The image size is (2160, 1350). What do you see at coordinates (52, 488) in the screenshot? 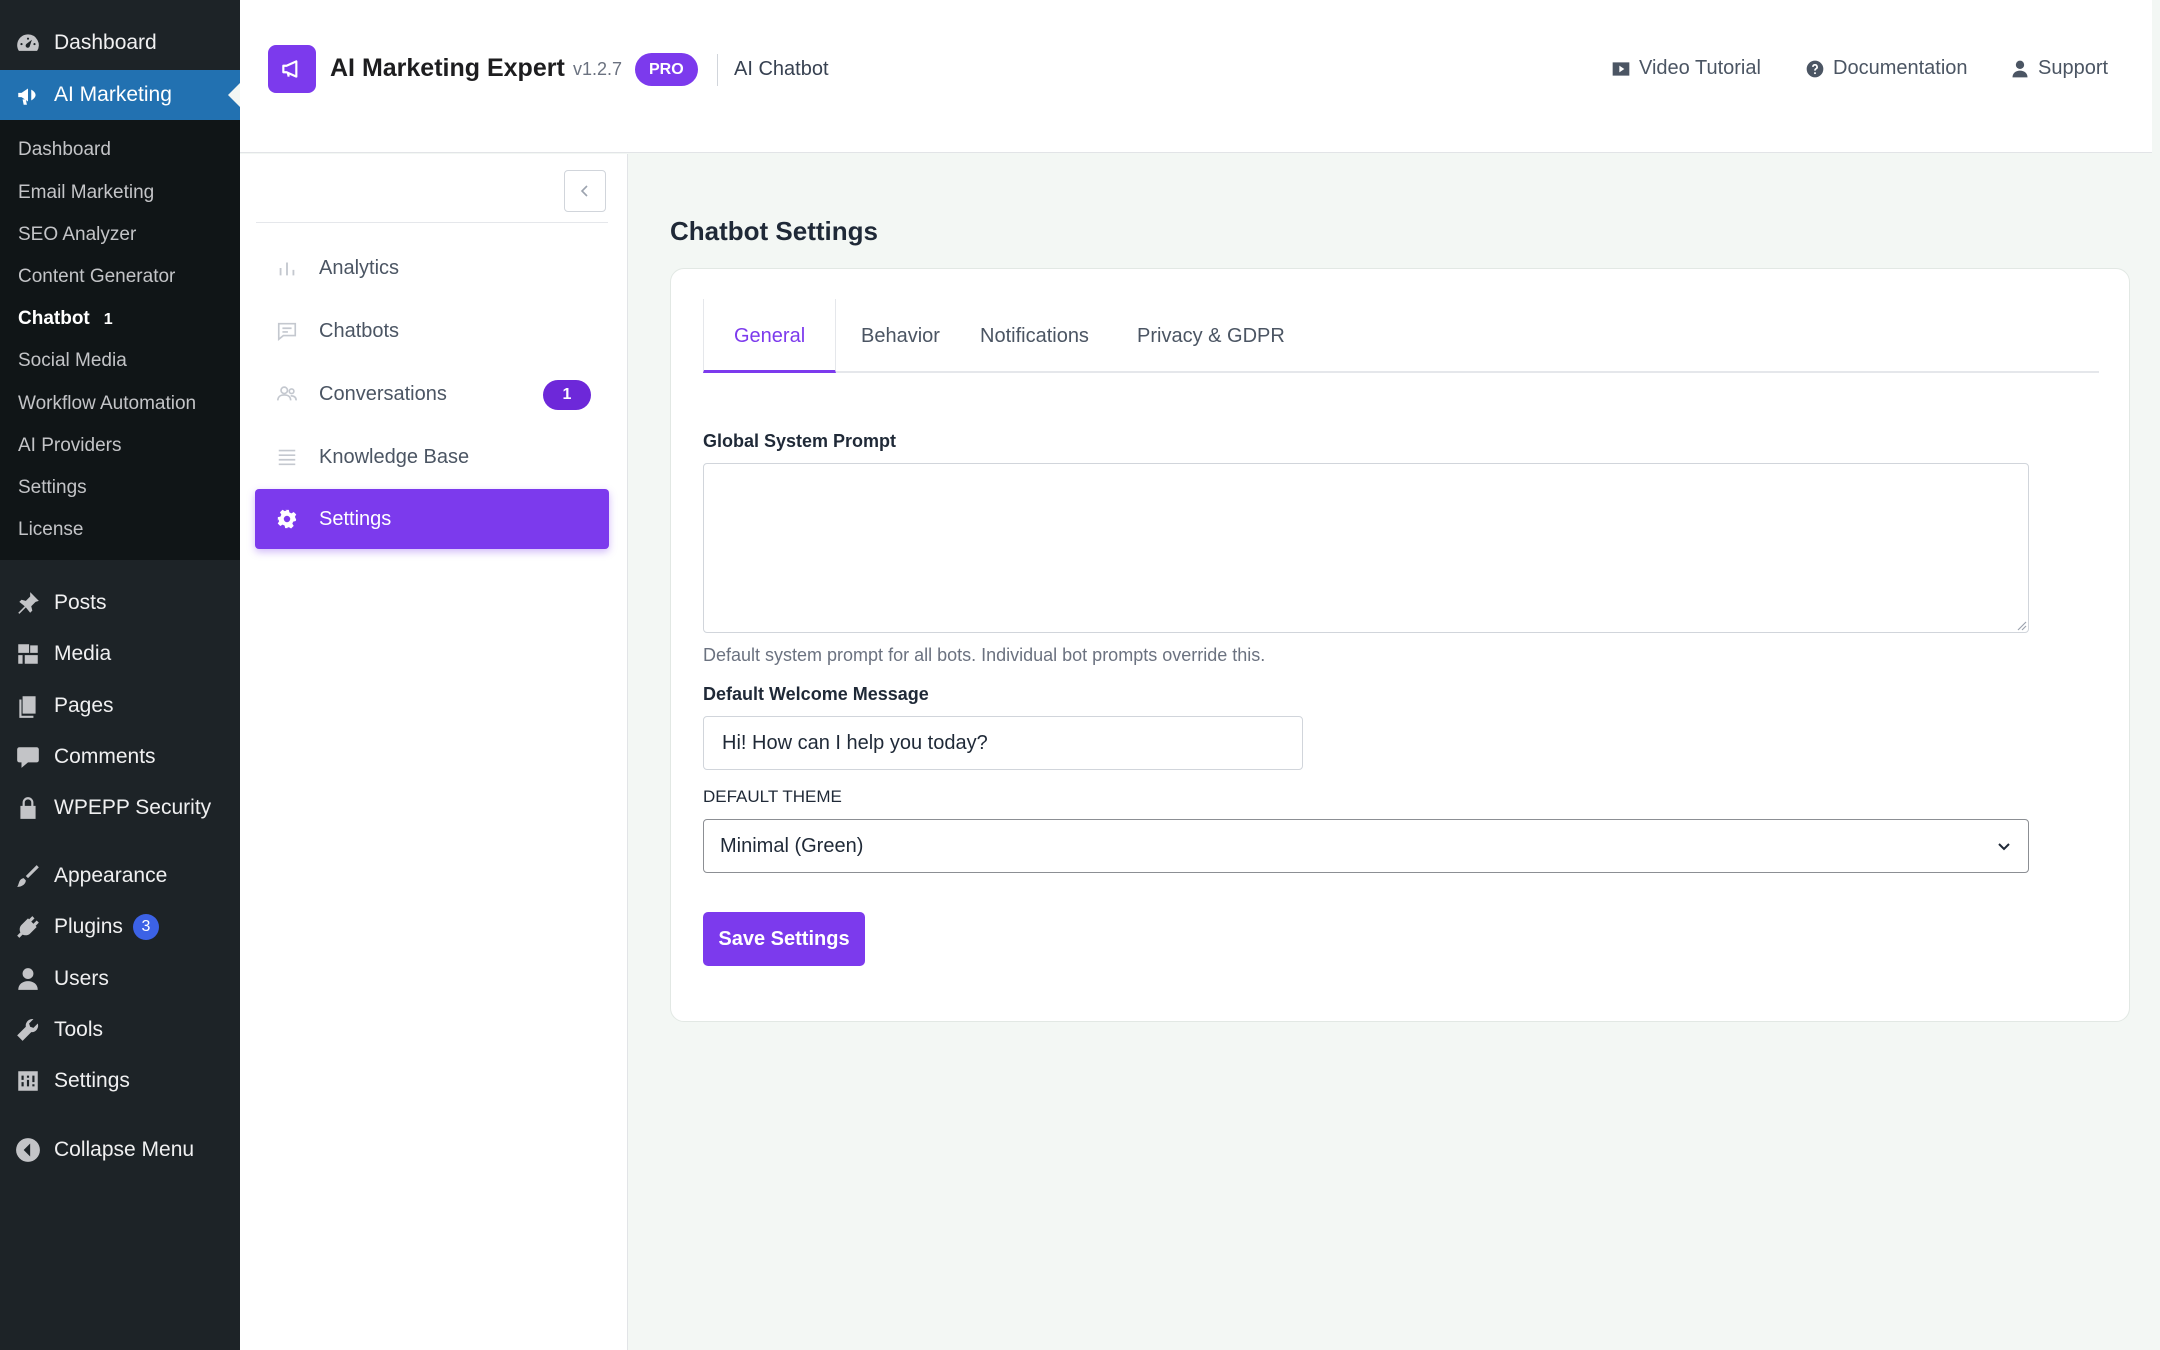
I see `wp-submenu-settings: Settings` at bounding box center [52, 488].